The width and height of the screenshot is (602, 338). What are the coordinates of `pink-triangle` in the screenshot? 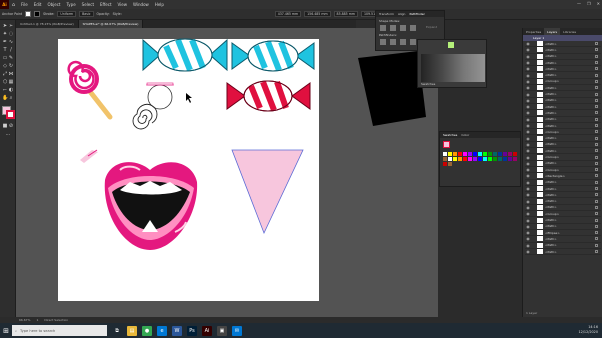 It's located at (267, 192).